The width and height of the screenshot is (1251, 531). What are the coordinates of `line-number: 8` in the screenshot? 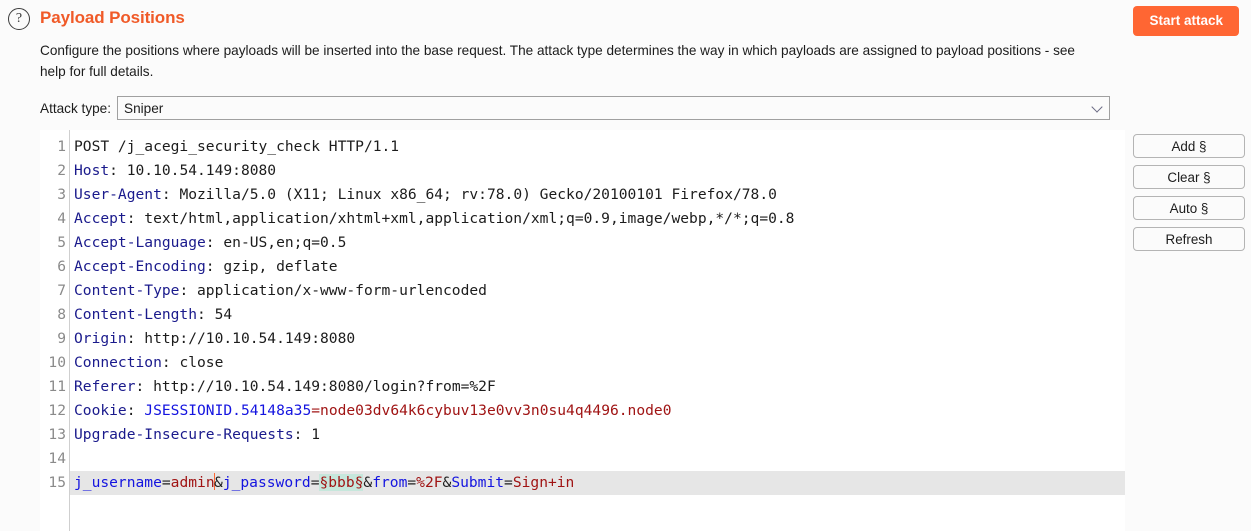 It's located at (61, 314).